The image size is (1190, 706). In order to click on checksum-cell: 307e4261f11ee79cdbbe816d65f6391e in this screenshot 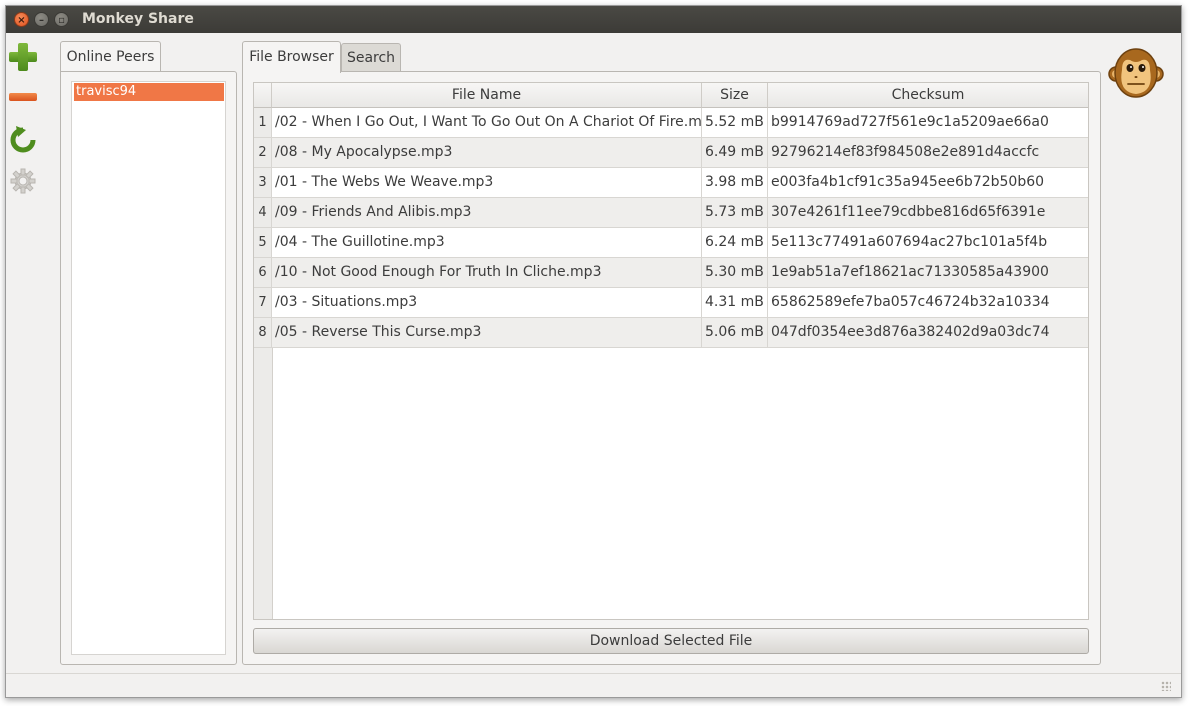, I will do `click(928, 212)`.